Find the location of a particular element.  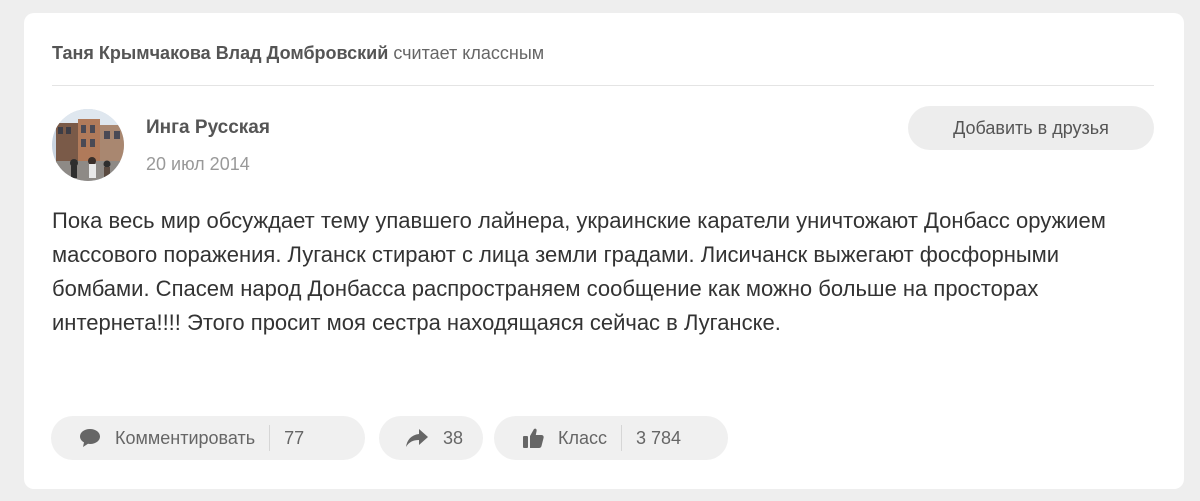

activity-action-text: считает классным is located at coordinates (469, 53).